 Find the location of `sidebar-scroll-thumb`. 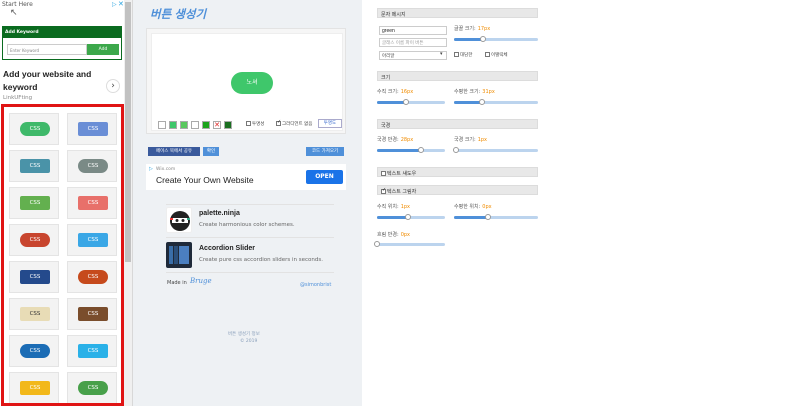

sidebar-scroll-thumb is located at coordinates (128, 132).